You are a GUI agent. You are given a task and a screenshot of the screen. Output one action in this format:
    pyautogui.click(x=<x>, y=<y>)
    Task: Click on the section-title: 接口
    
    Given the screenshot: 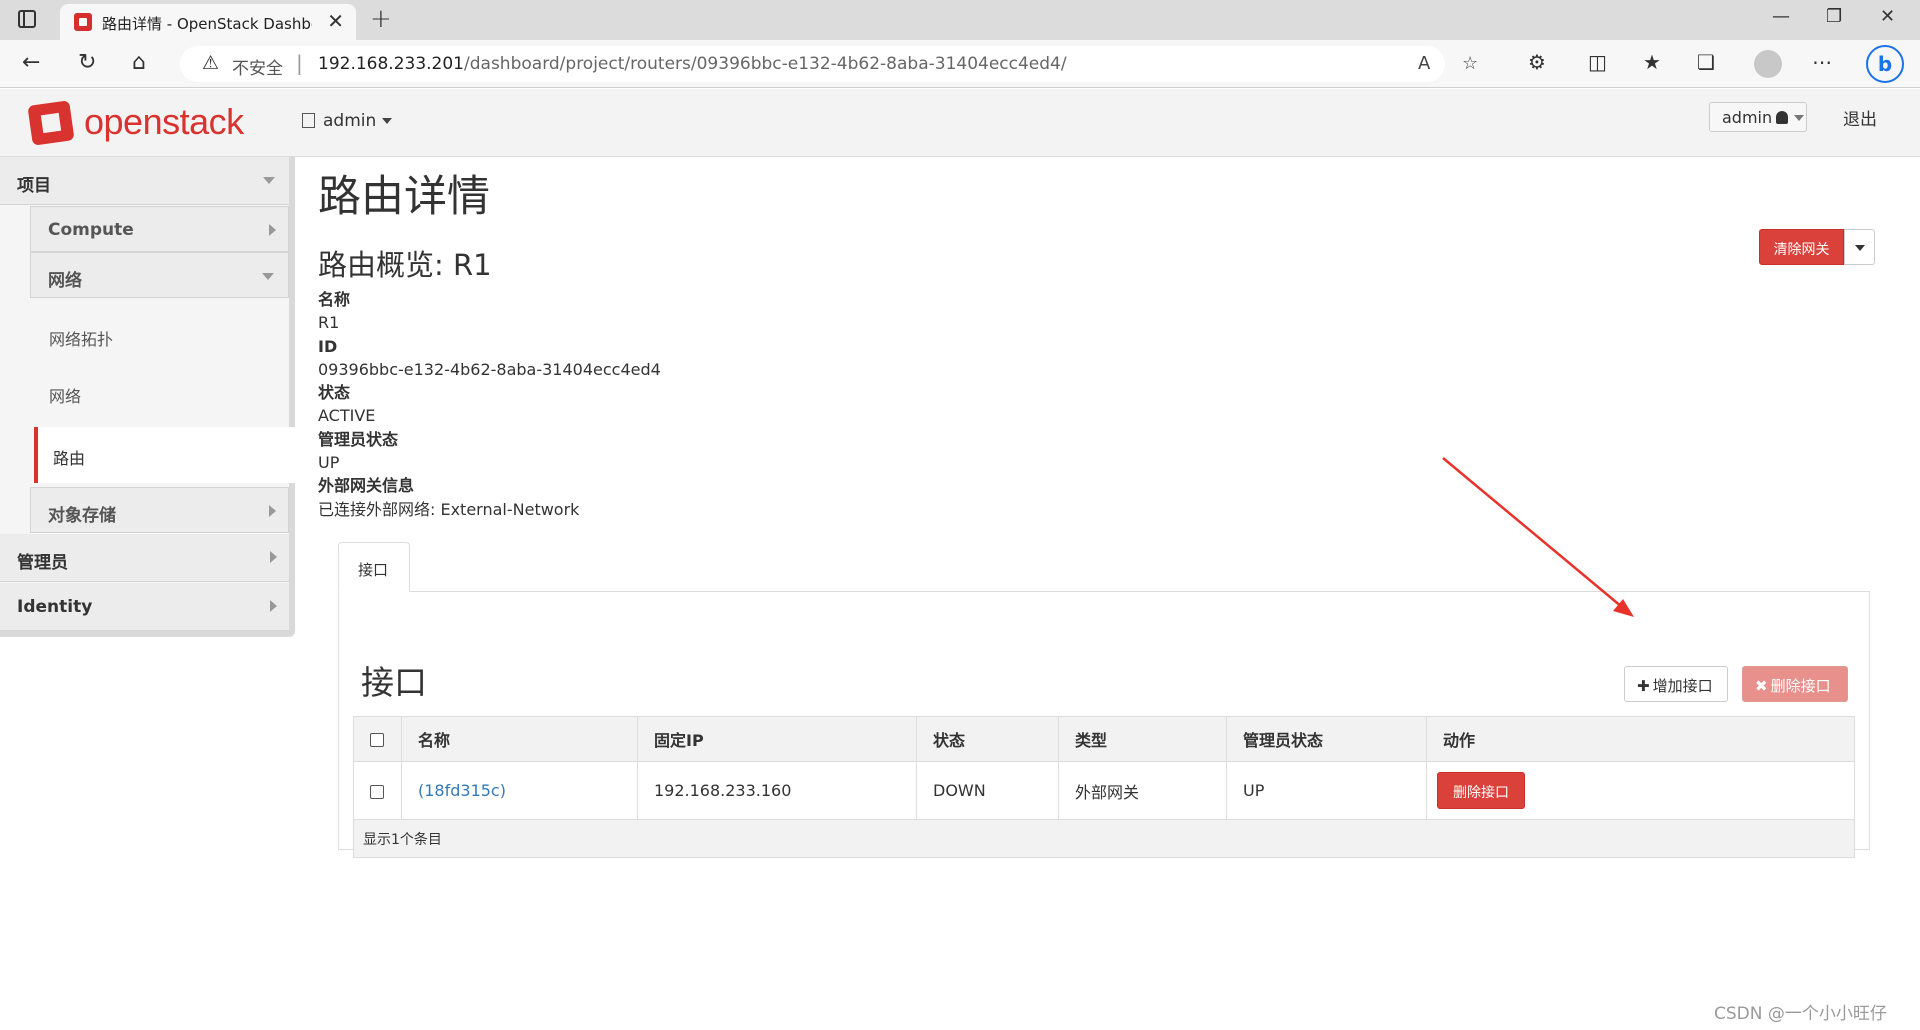 What is the action you would take?
    pyautogui.click(x=394, y=682)
    